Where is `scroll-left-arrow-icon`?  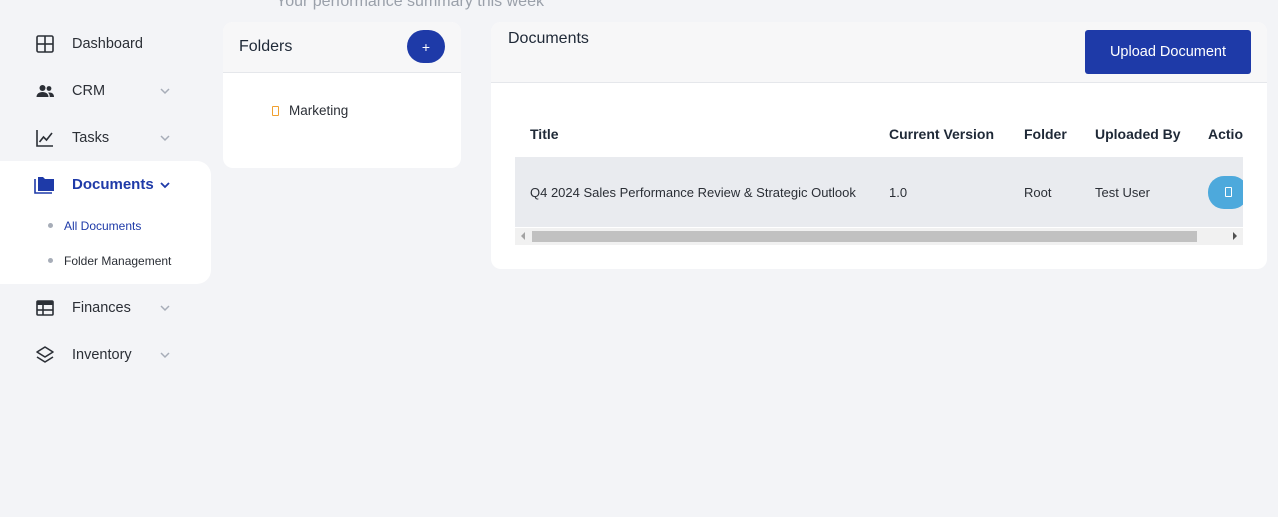 scroll-left-arrow-icon is located at coordinates (523, 236).